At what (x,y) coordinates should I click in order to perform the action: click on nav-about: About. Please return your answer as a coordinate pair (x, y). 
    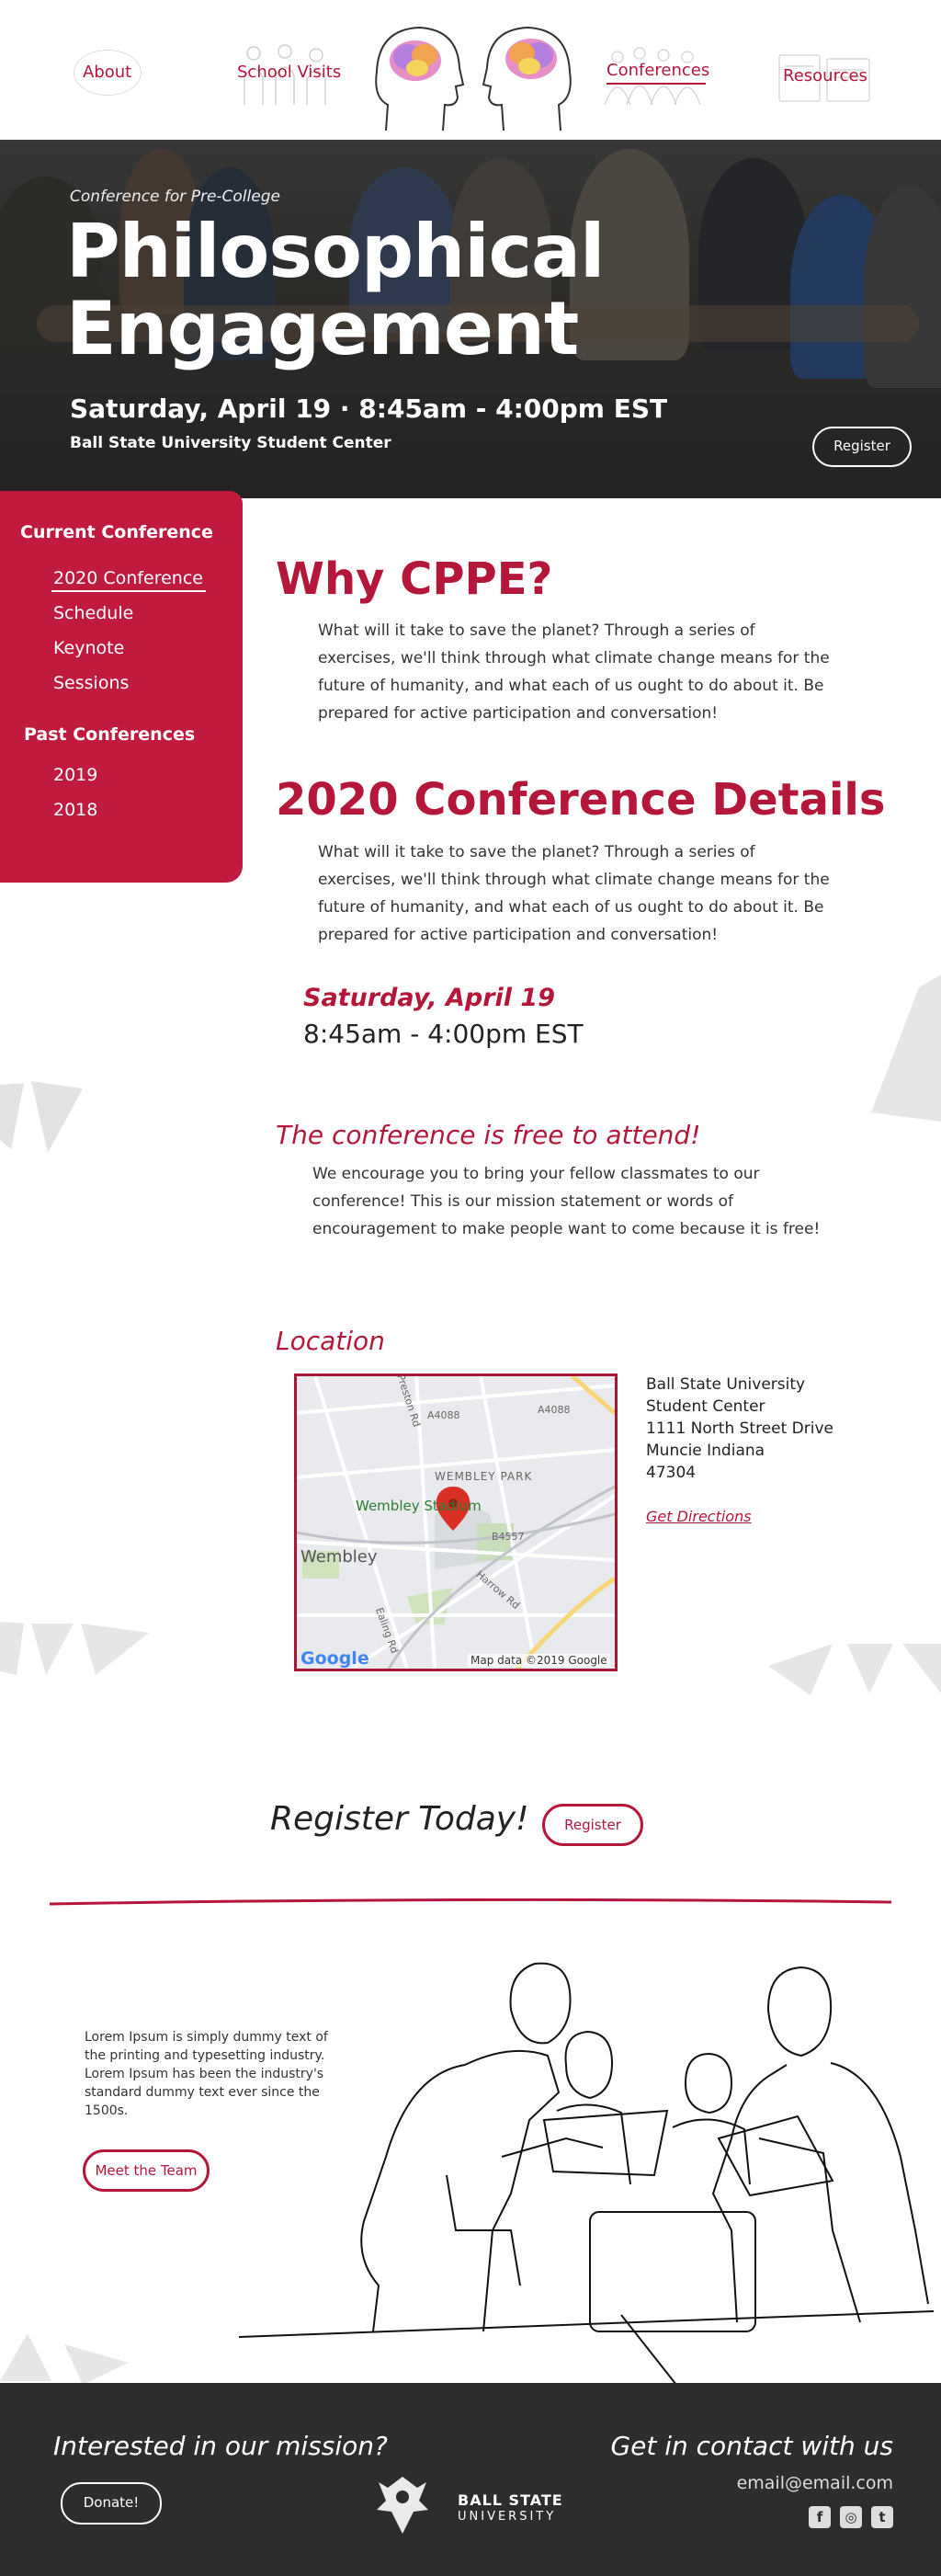
    Looking at the image, I should click on (107, 72).